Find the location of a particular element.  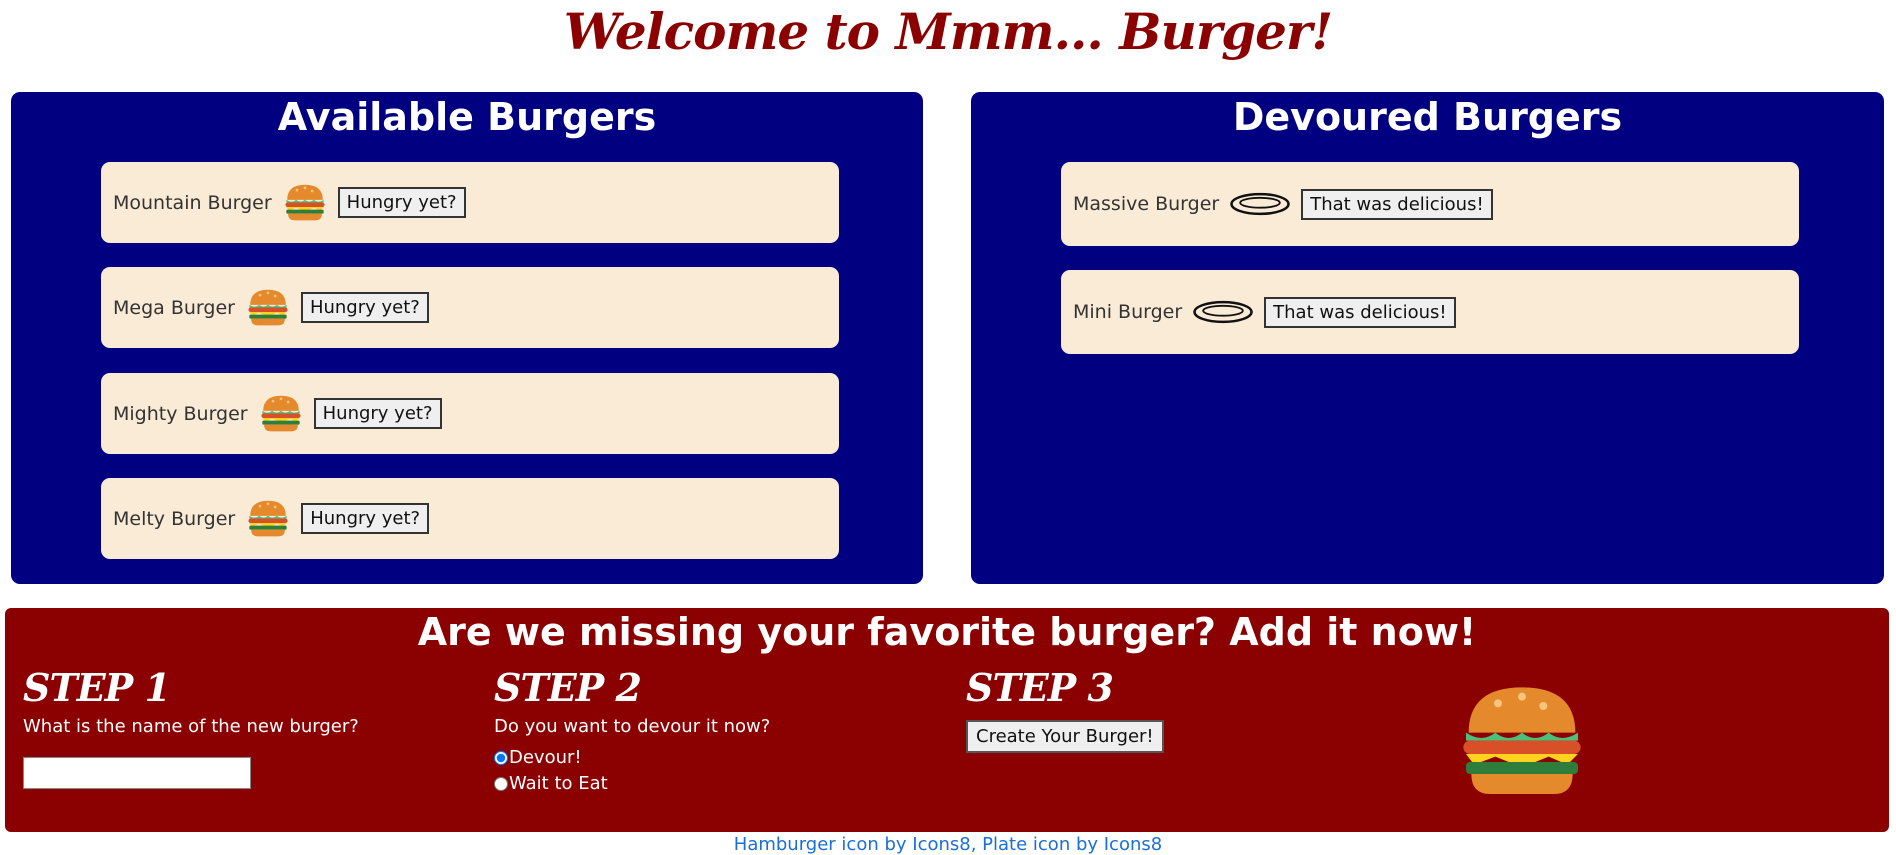

burger-name: Mega Burger is located at coordinates (174, 307).